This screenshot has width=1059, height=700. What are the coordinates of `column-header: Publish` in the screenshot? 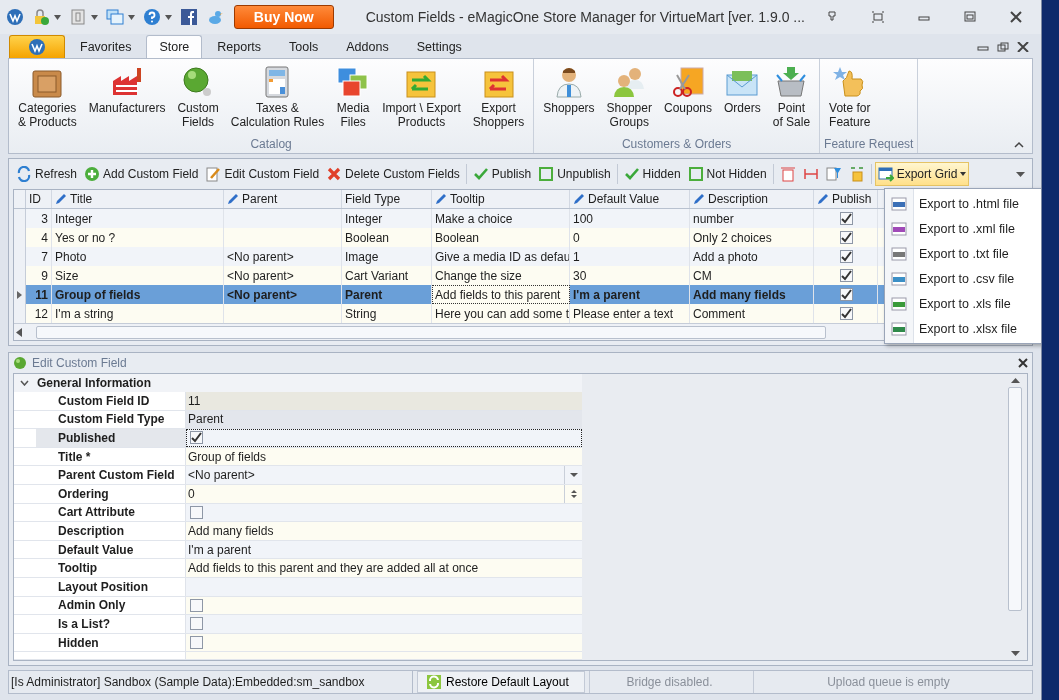 It's located at (846, 199).